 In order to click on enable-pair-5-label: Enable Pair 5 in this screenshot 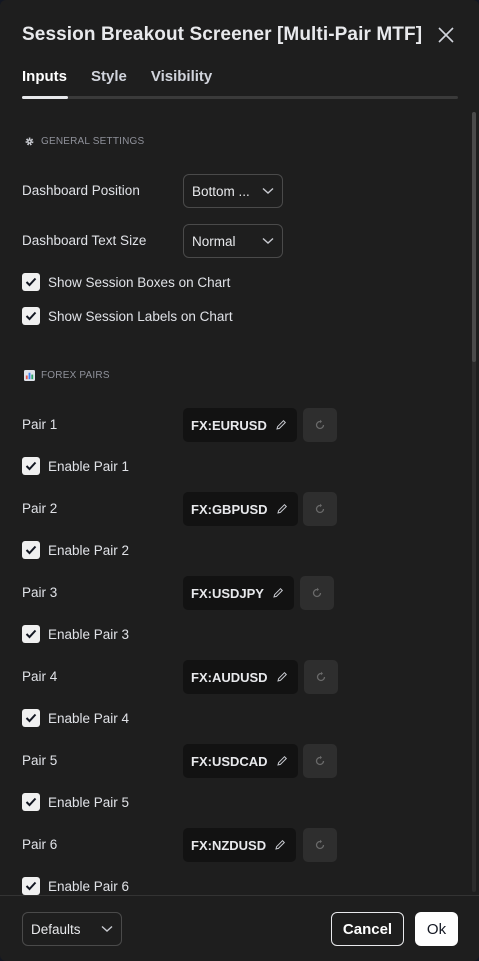, I will do `click(89, 802)`.